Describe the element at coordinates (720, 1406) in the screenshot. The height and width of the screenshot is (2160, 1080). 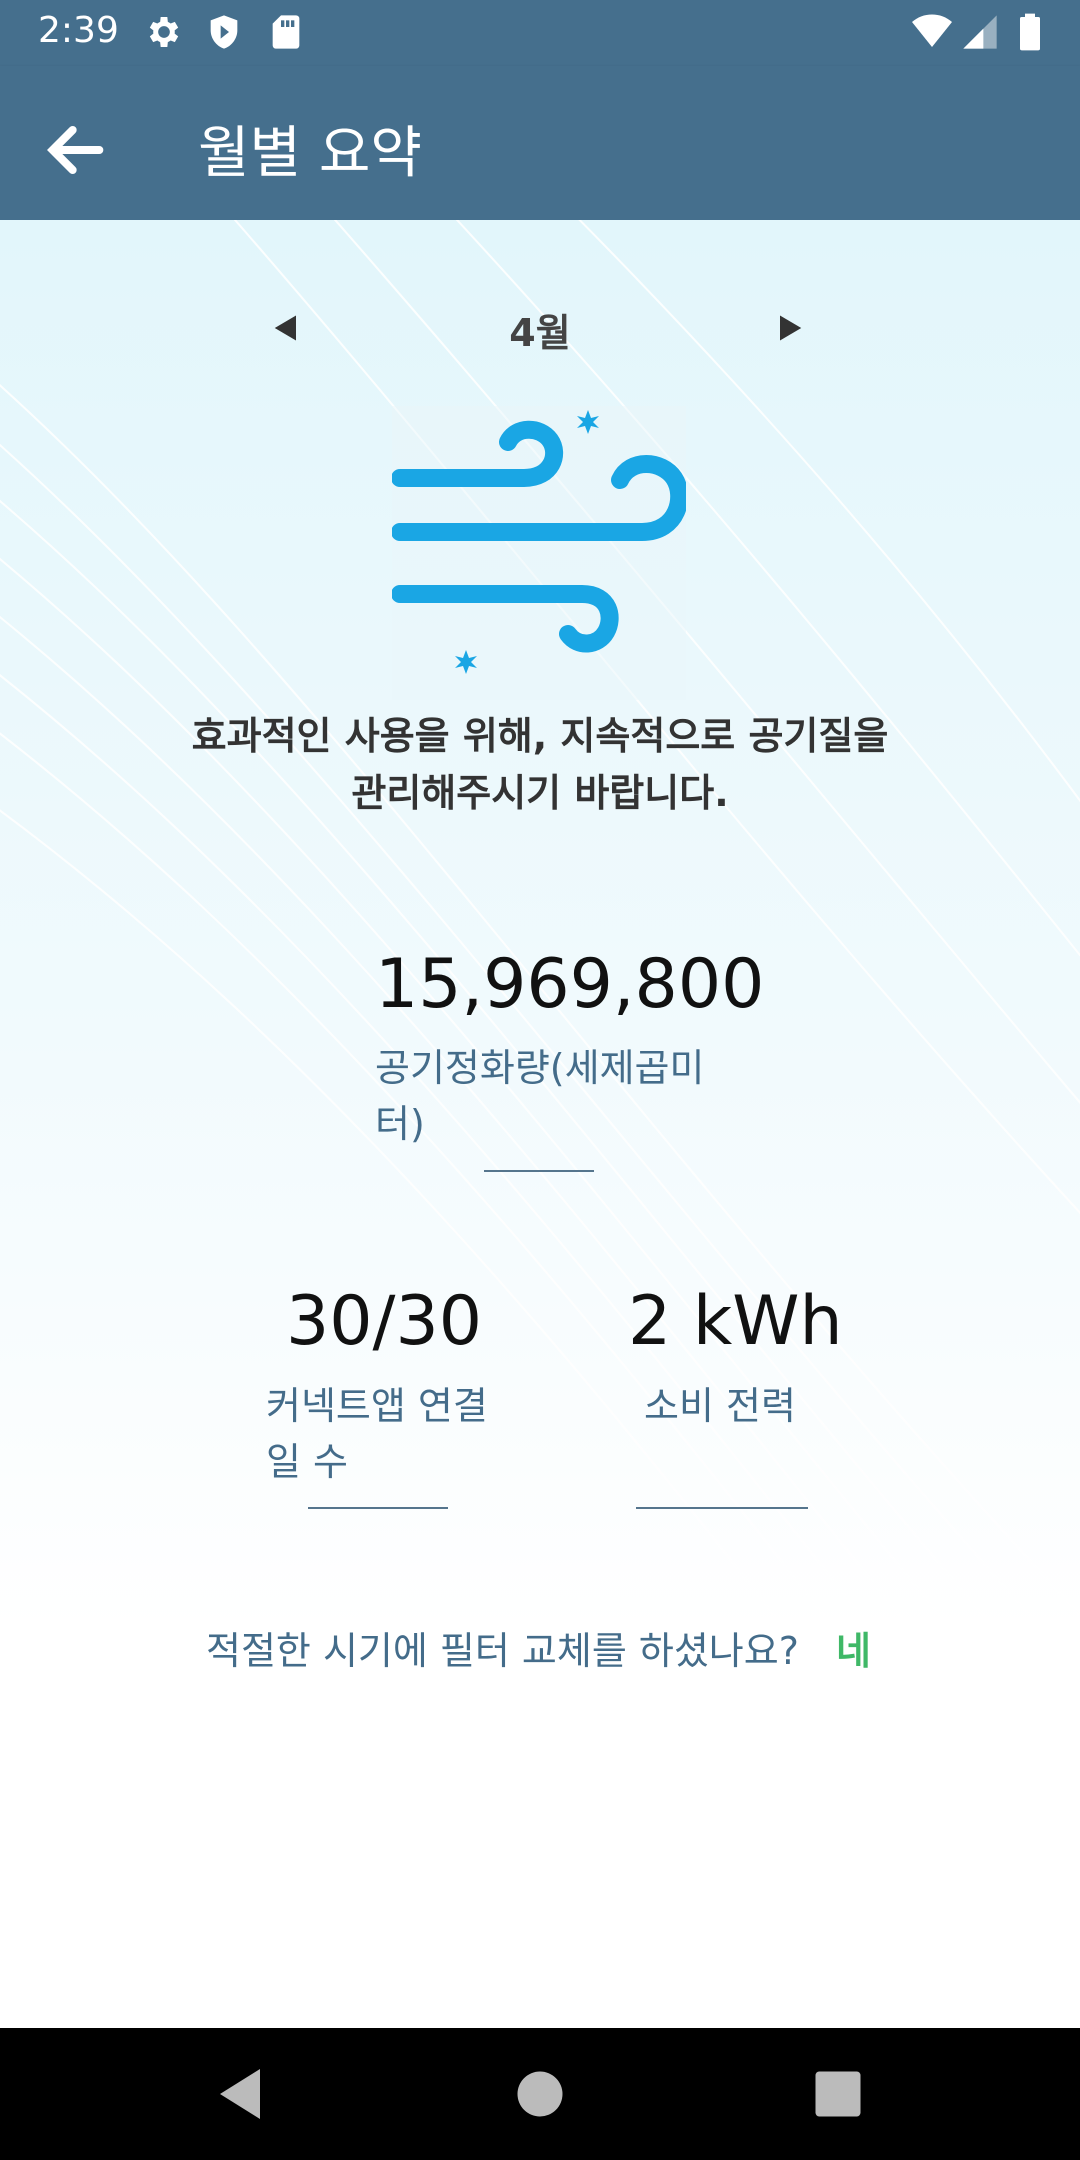
I see `power-label: 소비 전력` at that location.